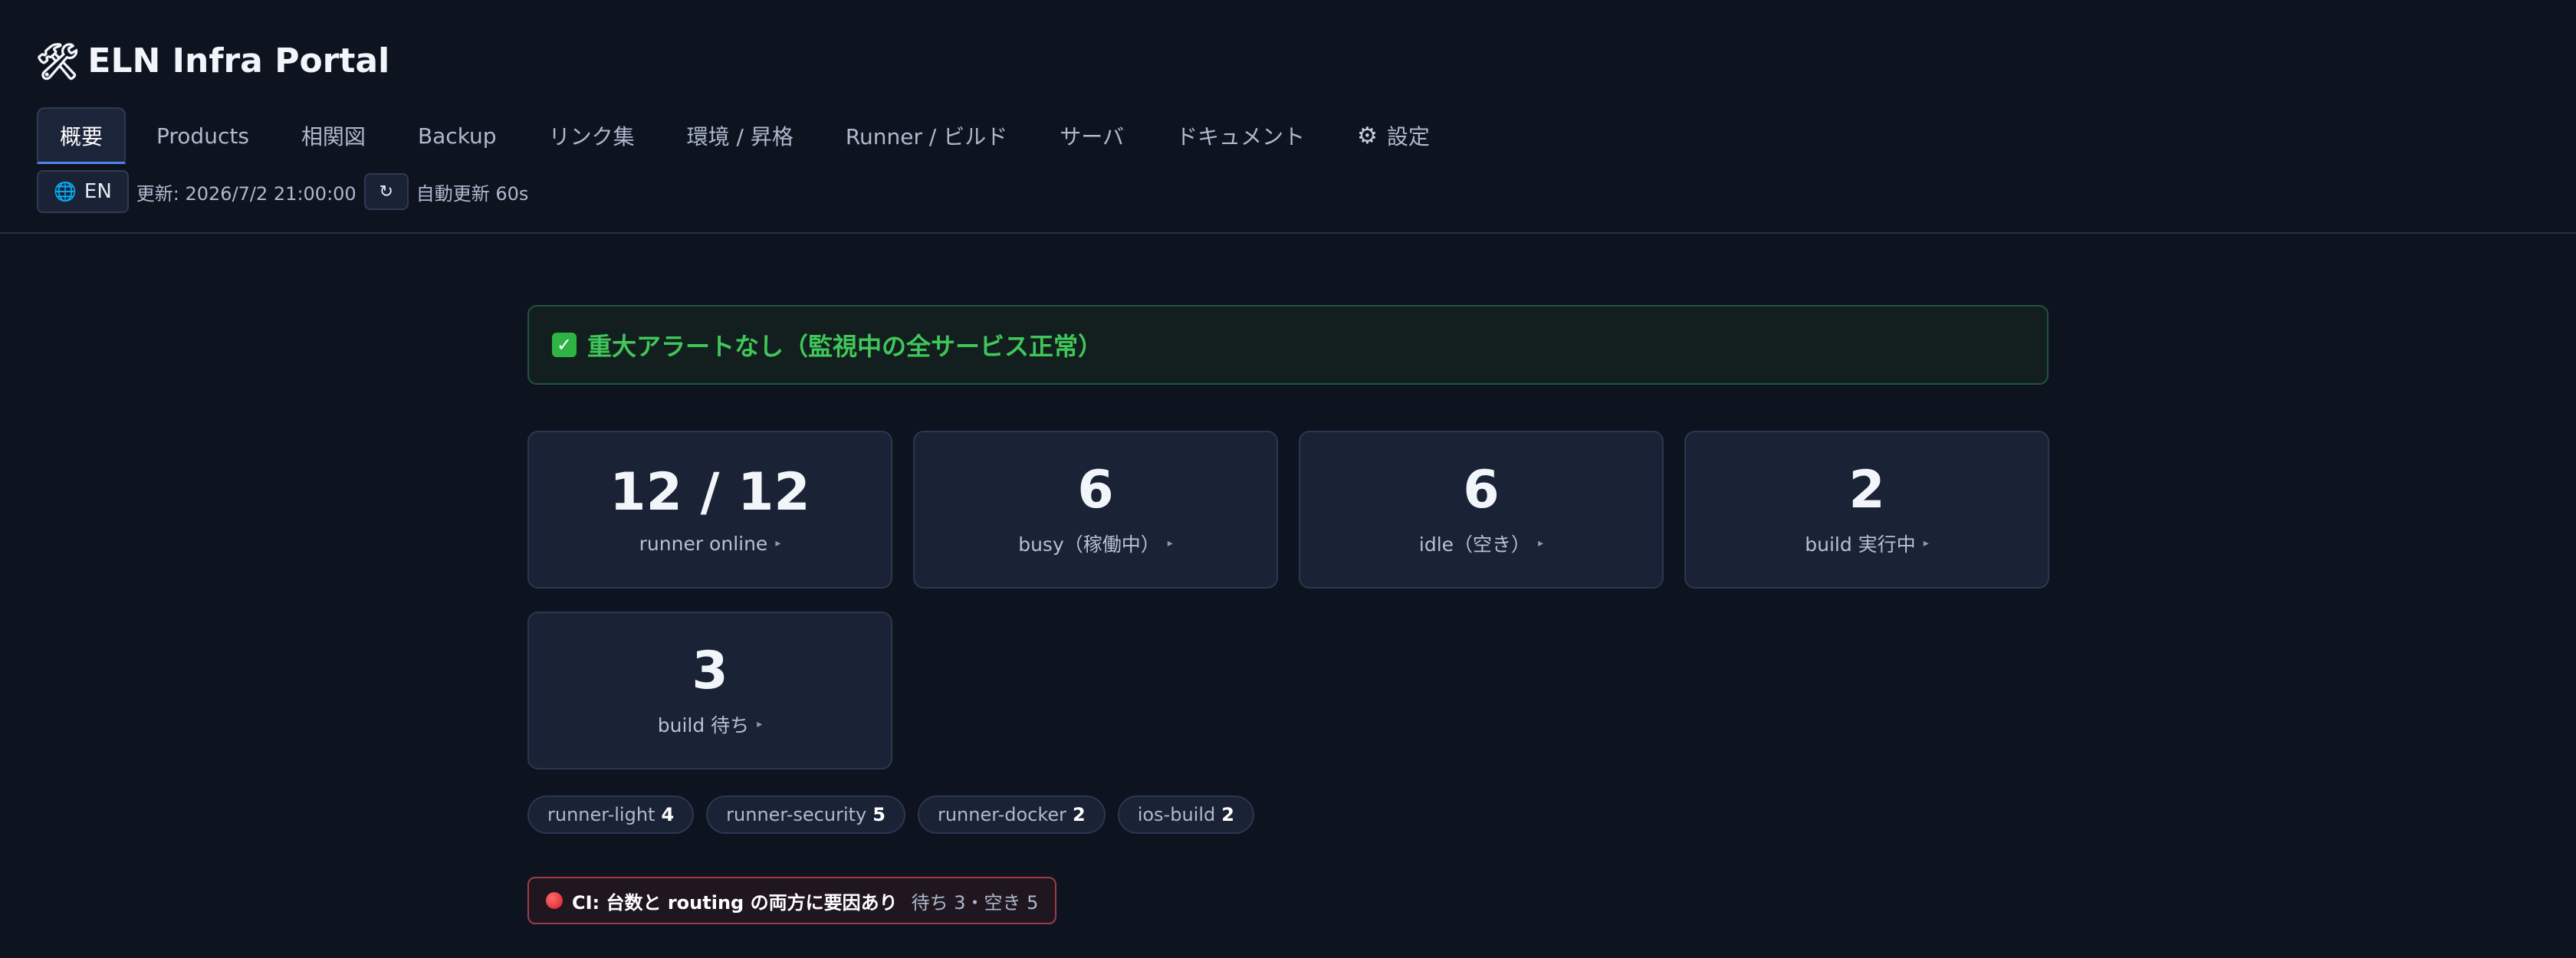 This screenshot has width=2576, height=958. What do you see at coordinates (83, 191) in the screenshot?
I see `language-toggle-button: 🌐 EN` at bounding box center [83, 191].